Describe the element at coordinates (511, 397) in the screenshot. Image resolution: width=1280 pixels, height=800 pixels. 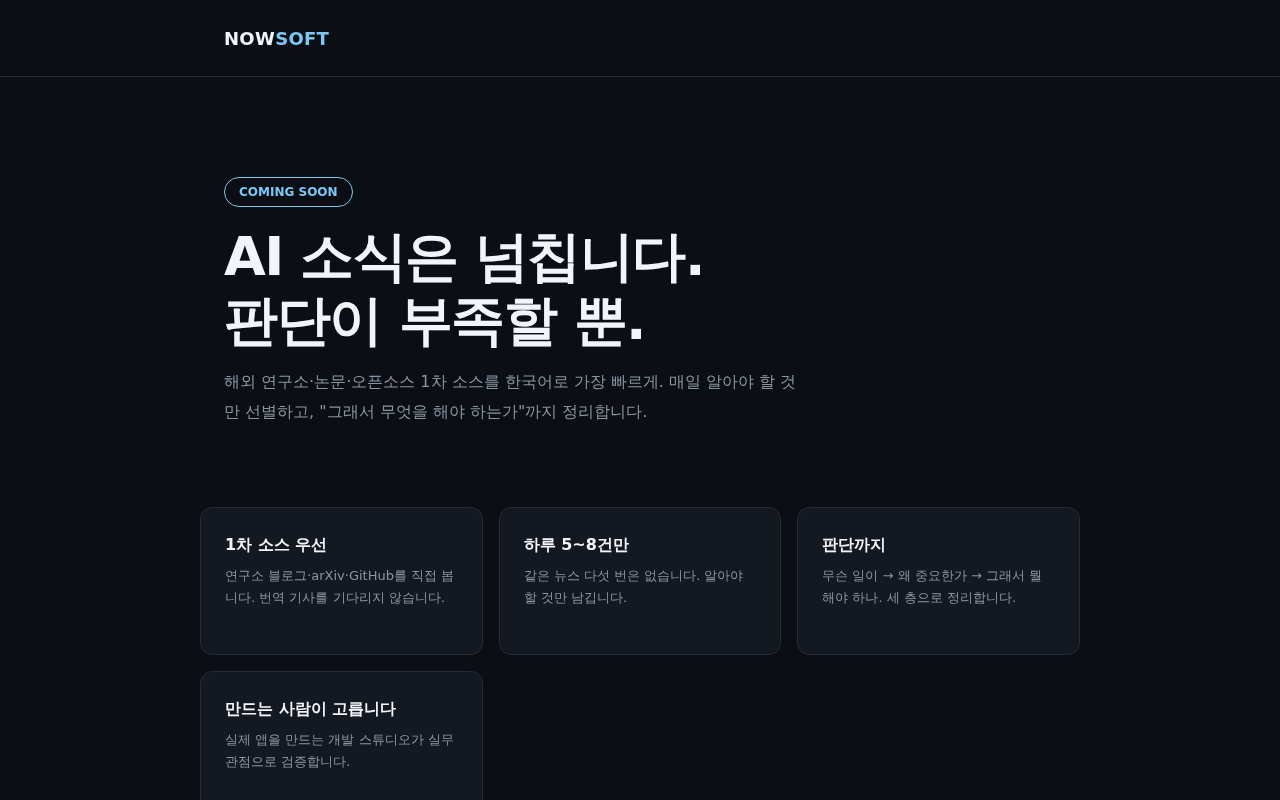
I see `description: 해외 연구소·논문·오픈소스 1차 소스를 한국어로 가장 빠르게. 매일 알아야 할 것만 선별하고, "그래서 무엇을 해야 하는가"까지 정리합니다.` at that location.